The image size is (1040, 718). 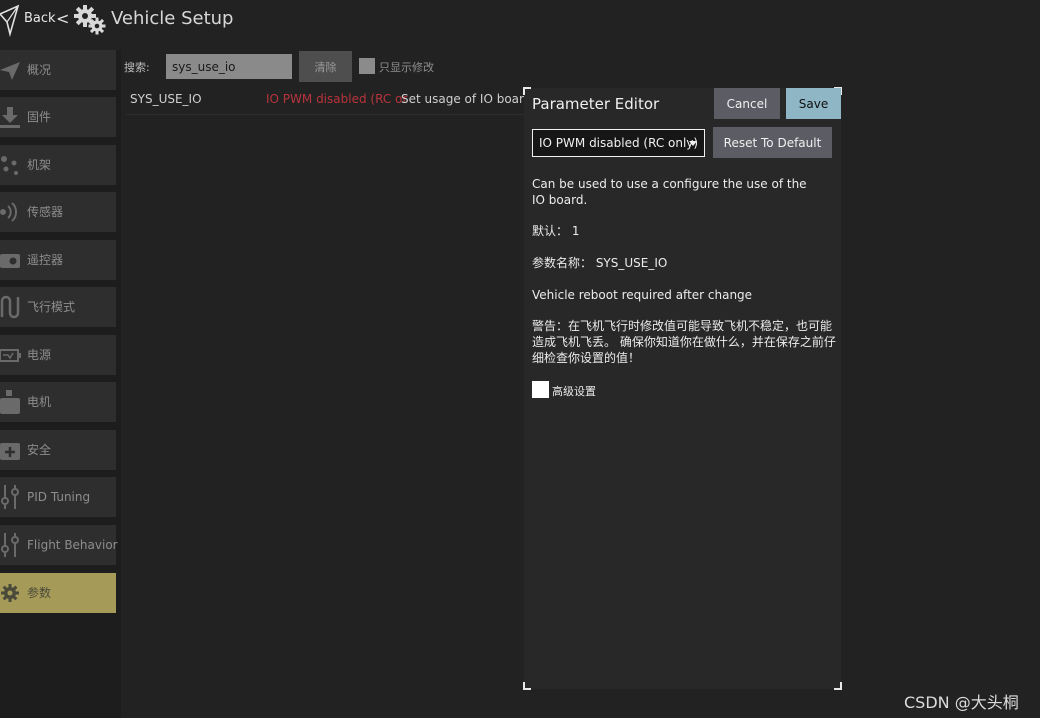 I want to click on reboot-required-text: Vehicle reboot required after change, so click(x=642, y=295).